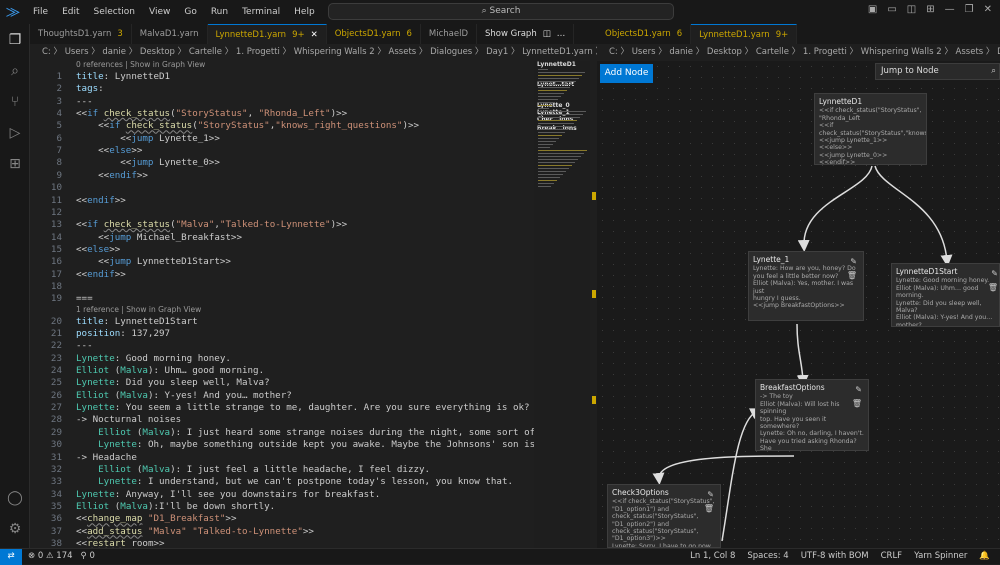 Image resolution: width=1000 pixels, height=565 pixels. Describe the element at coordinates (148, 162) in the screenshot. I see `code-line: <<jump Lynette_0>>` at that location.